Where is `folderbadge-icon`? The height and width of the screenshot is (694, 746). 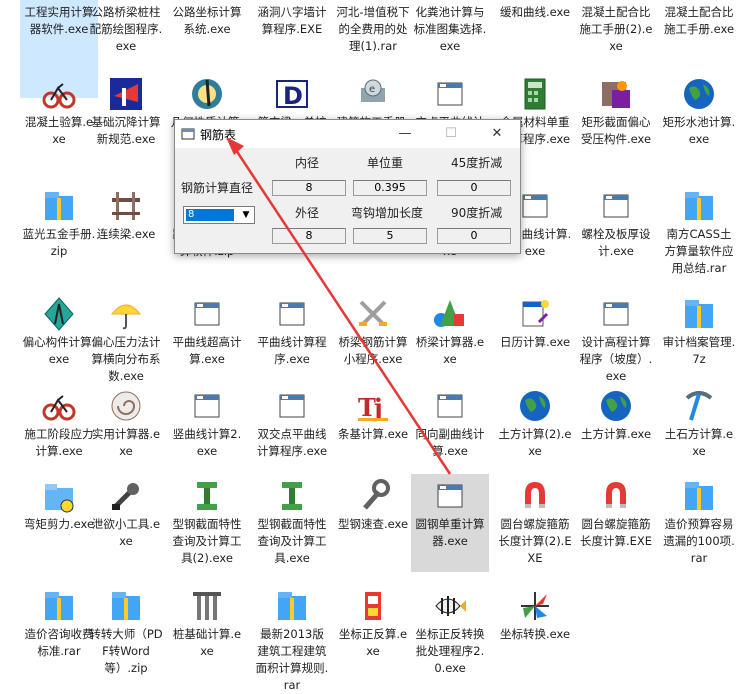
folderbadge-icon is located at coordinates (59, 496).